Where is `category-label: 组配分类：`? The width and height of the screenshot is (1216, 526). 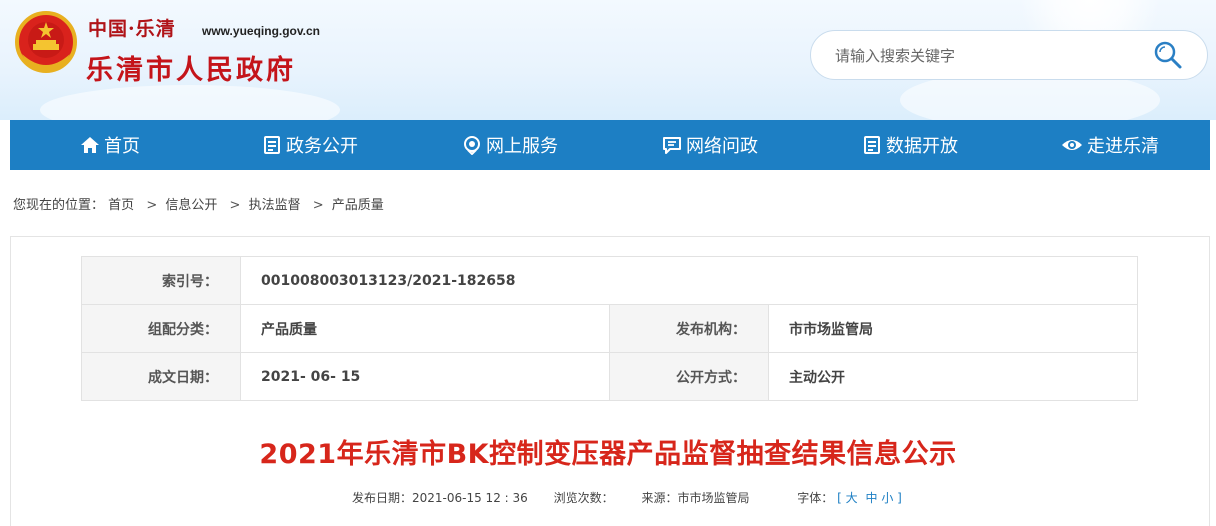
category-label: 组配分类： is located at coordinates (161, 328).